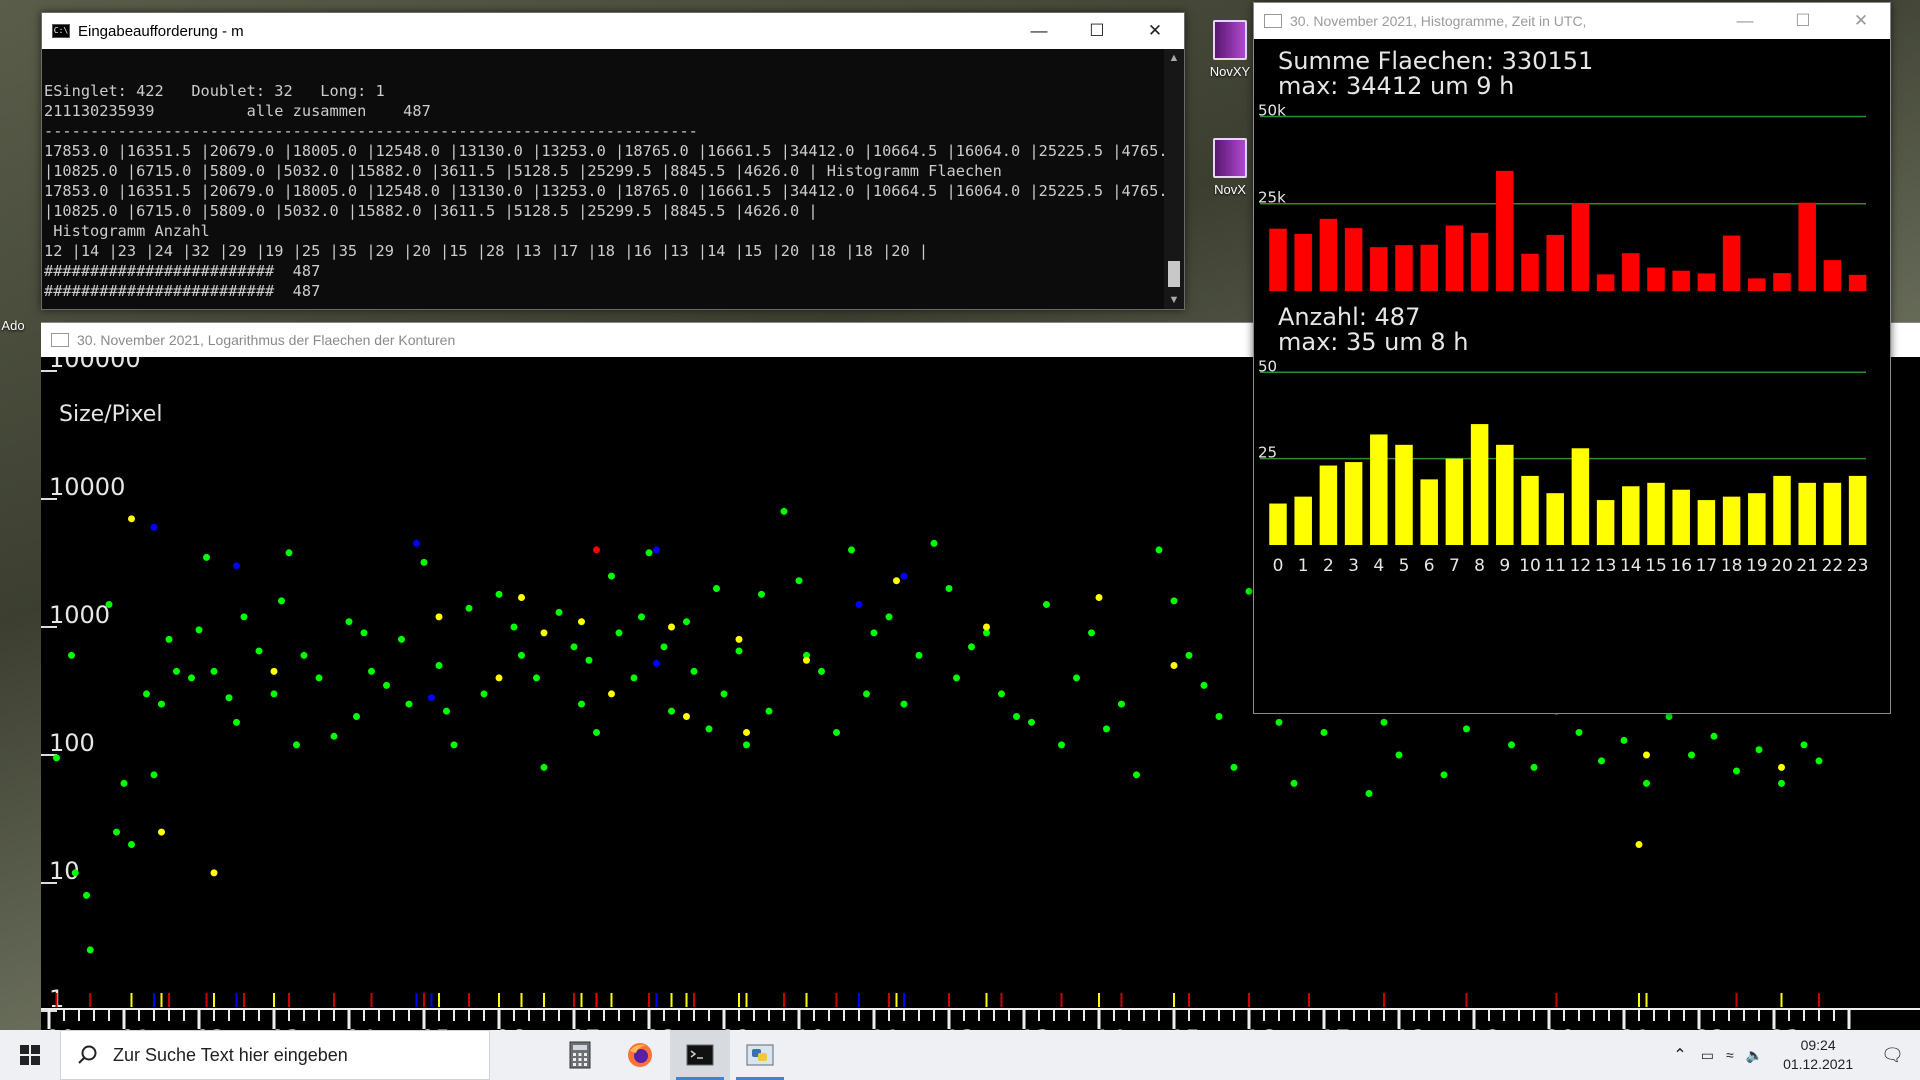 The image size is (1920, 1080). I want to click on python-icon, so click(760, 1055).